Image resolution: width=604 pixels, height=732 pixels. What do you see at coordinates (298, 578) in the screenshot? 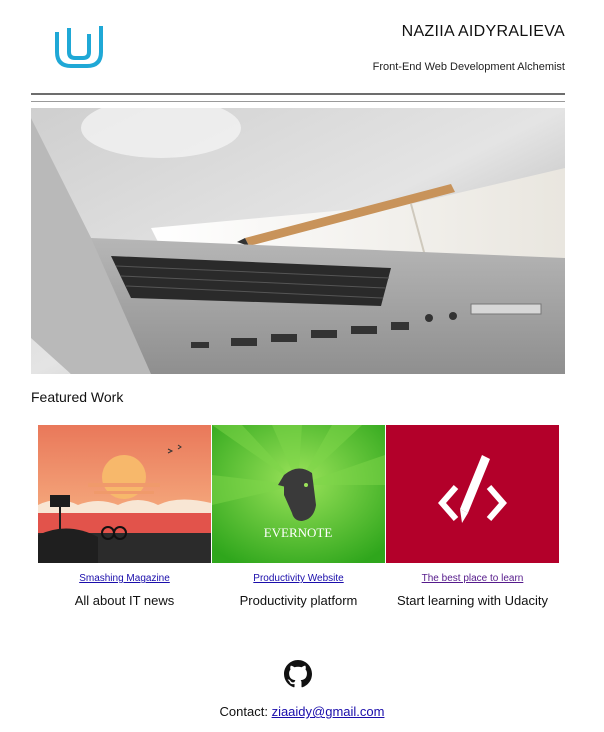
I see `productivity-website-link: Productivity Website` at bounding box center [298, 578].